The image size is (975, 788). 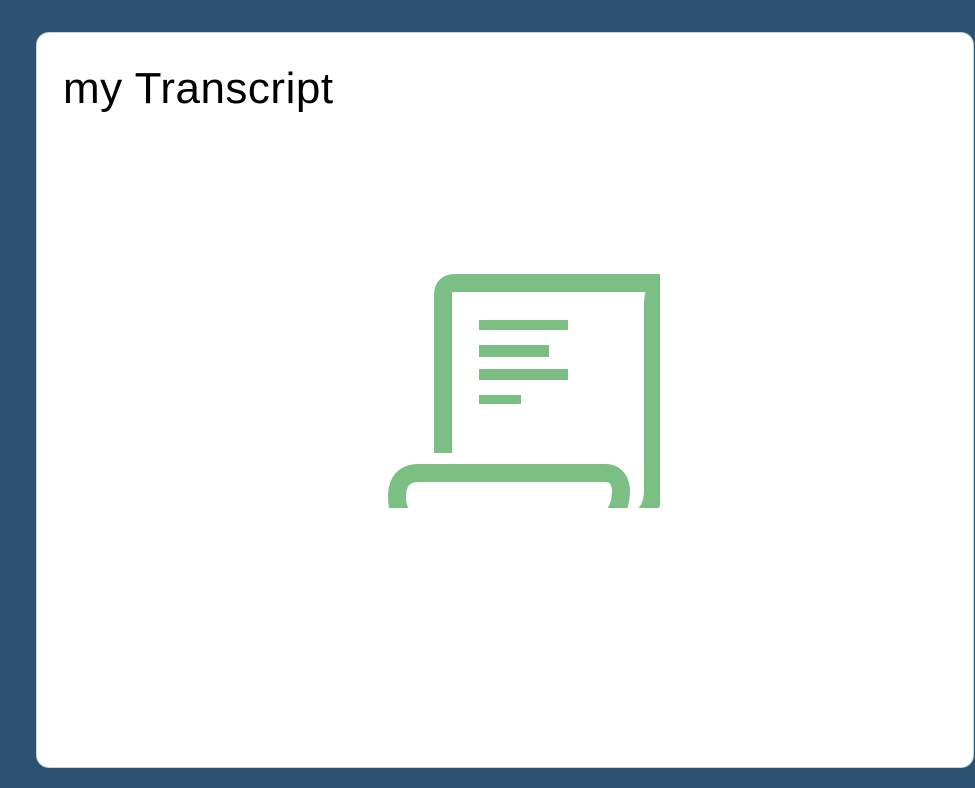 What do you see at coordinates (505, 373) in the screenshot?
I see `scroll-document-icon` at bounding box center [505, 373].